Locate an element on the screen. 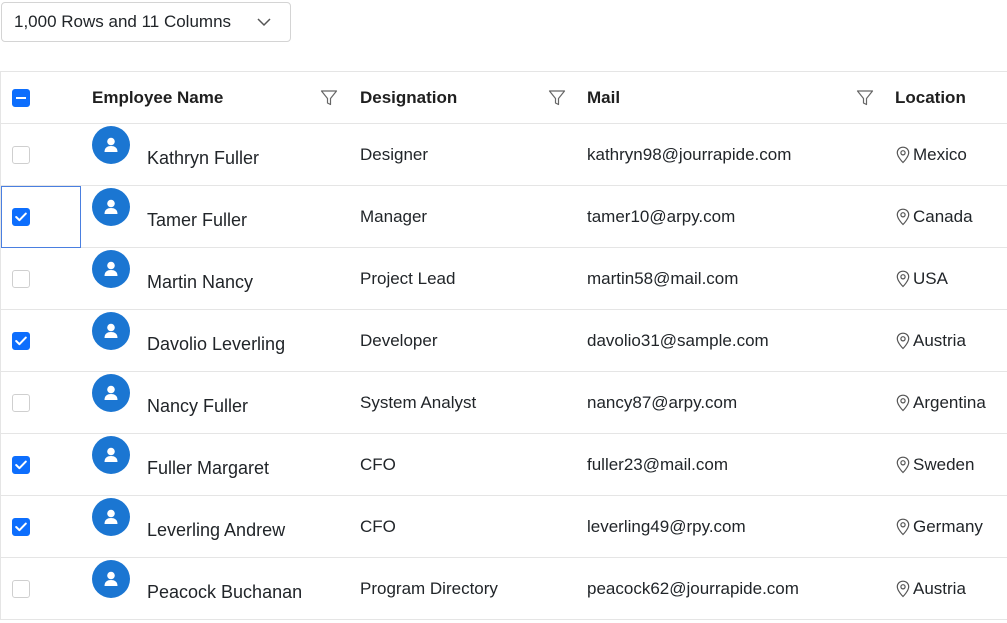 This screenshot has width=1007, height=623. select-all-checkbox is located at coordinates (21, 97).